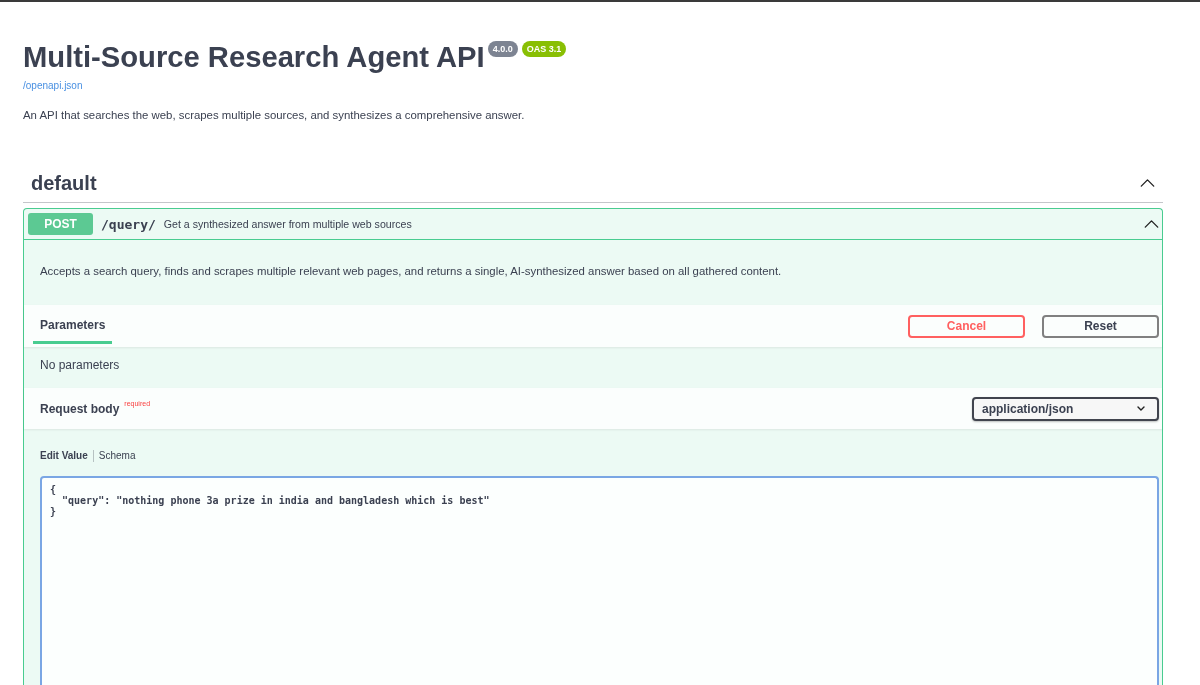 Image resolution: width=1200 pixels, height=685 pixels. I want to click on operation-description: Accepts a search query, finds and scrapes multiple relevant web pages, and returns a single, AI-synthesized answer based on all gathered content., so click(411, 271).